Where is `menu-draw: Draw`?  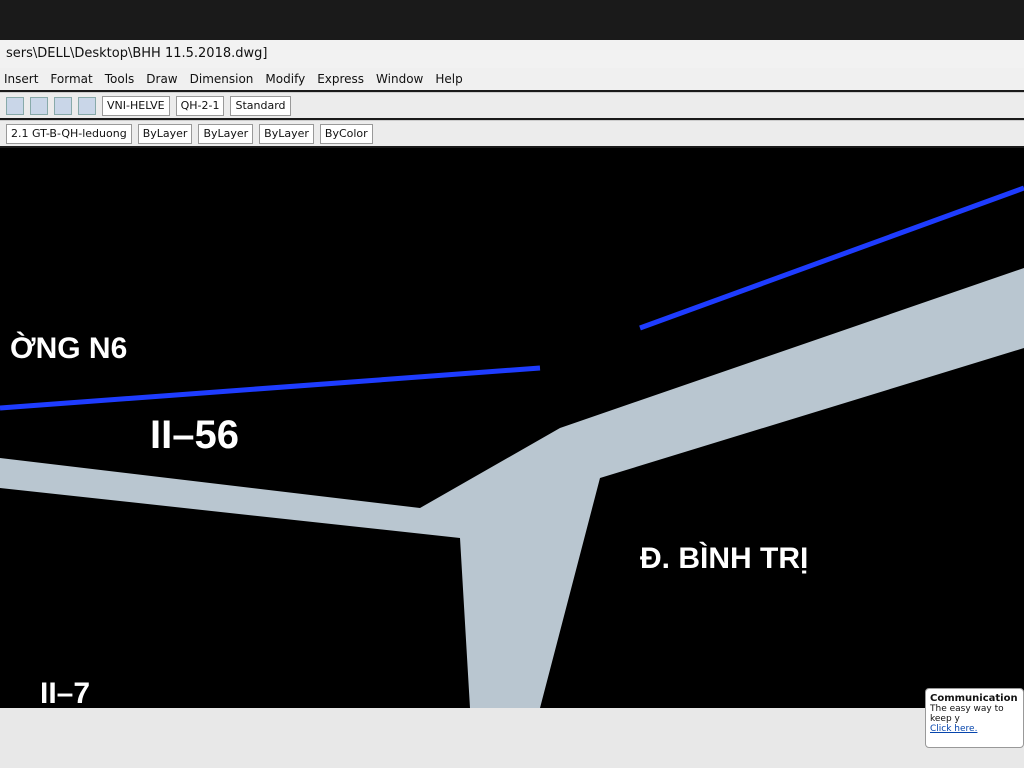
menu-draw: Draw is located at coordinates (161, 79).